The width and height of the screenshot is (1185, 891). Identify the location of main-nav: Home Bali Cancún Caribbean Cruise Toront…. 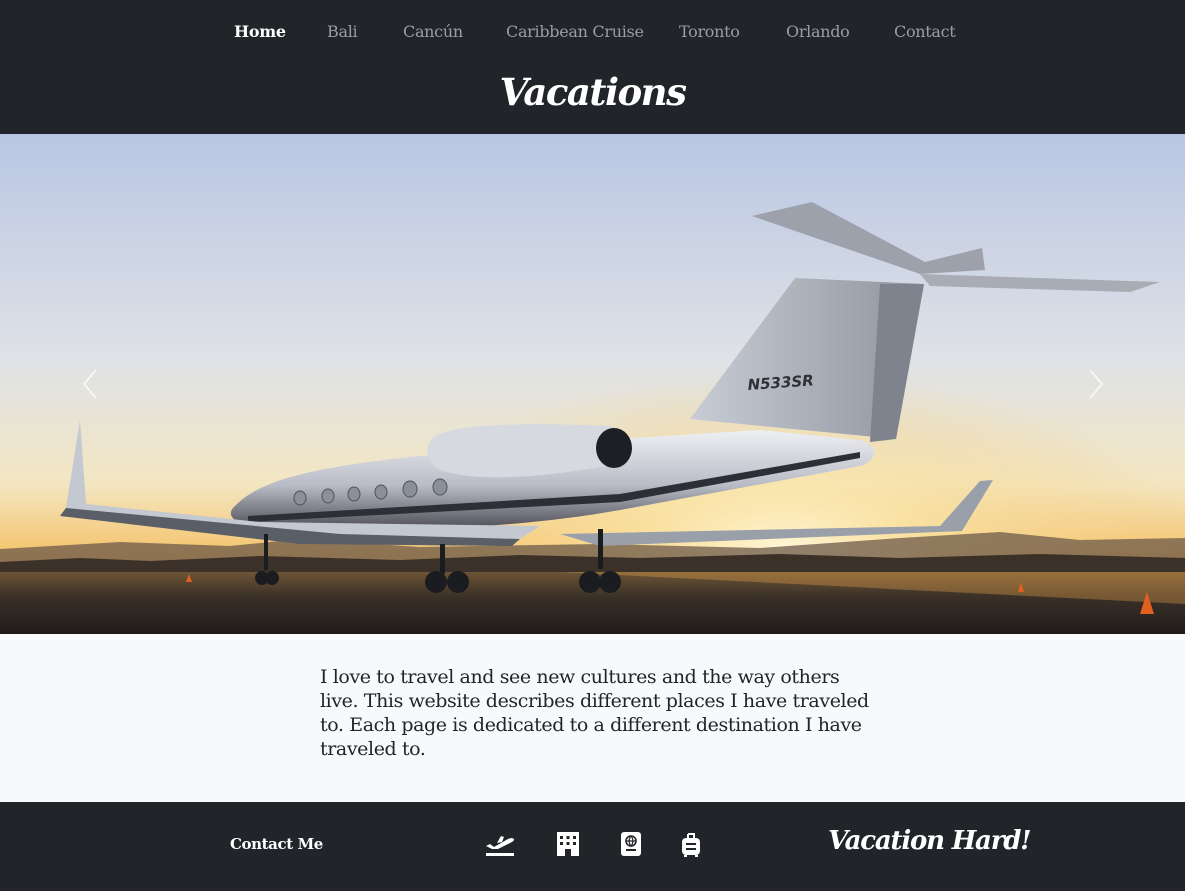
(592, 35).